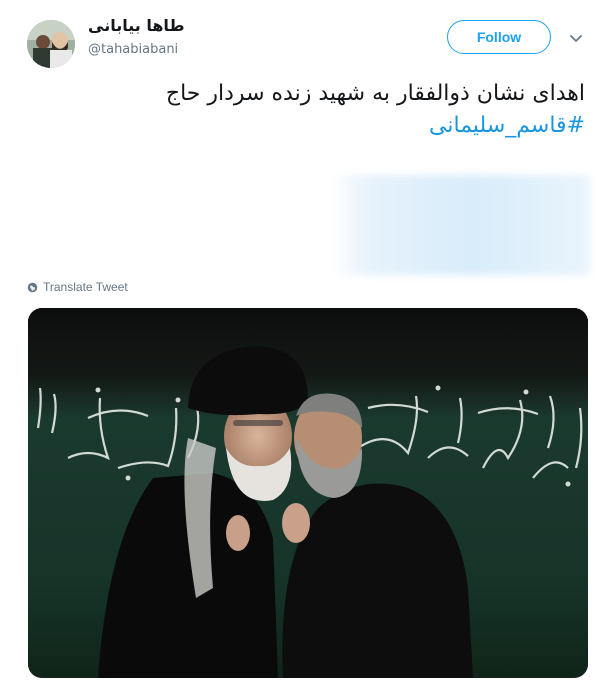 Image resolution: width=609 pixels, height=690 pixels. Describe the element at coordinates (460, 225) in the screenshot. I see `blurred-link-preview` at that location.